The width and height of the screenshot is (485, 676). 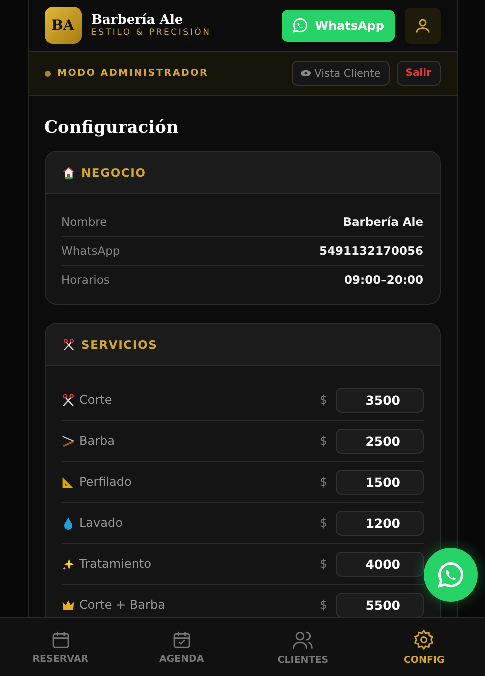 I want to click on nav-tab: CLIENTES, so click(x=303, y=647).